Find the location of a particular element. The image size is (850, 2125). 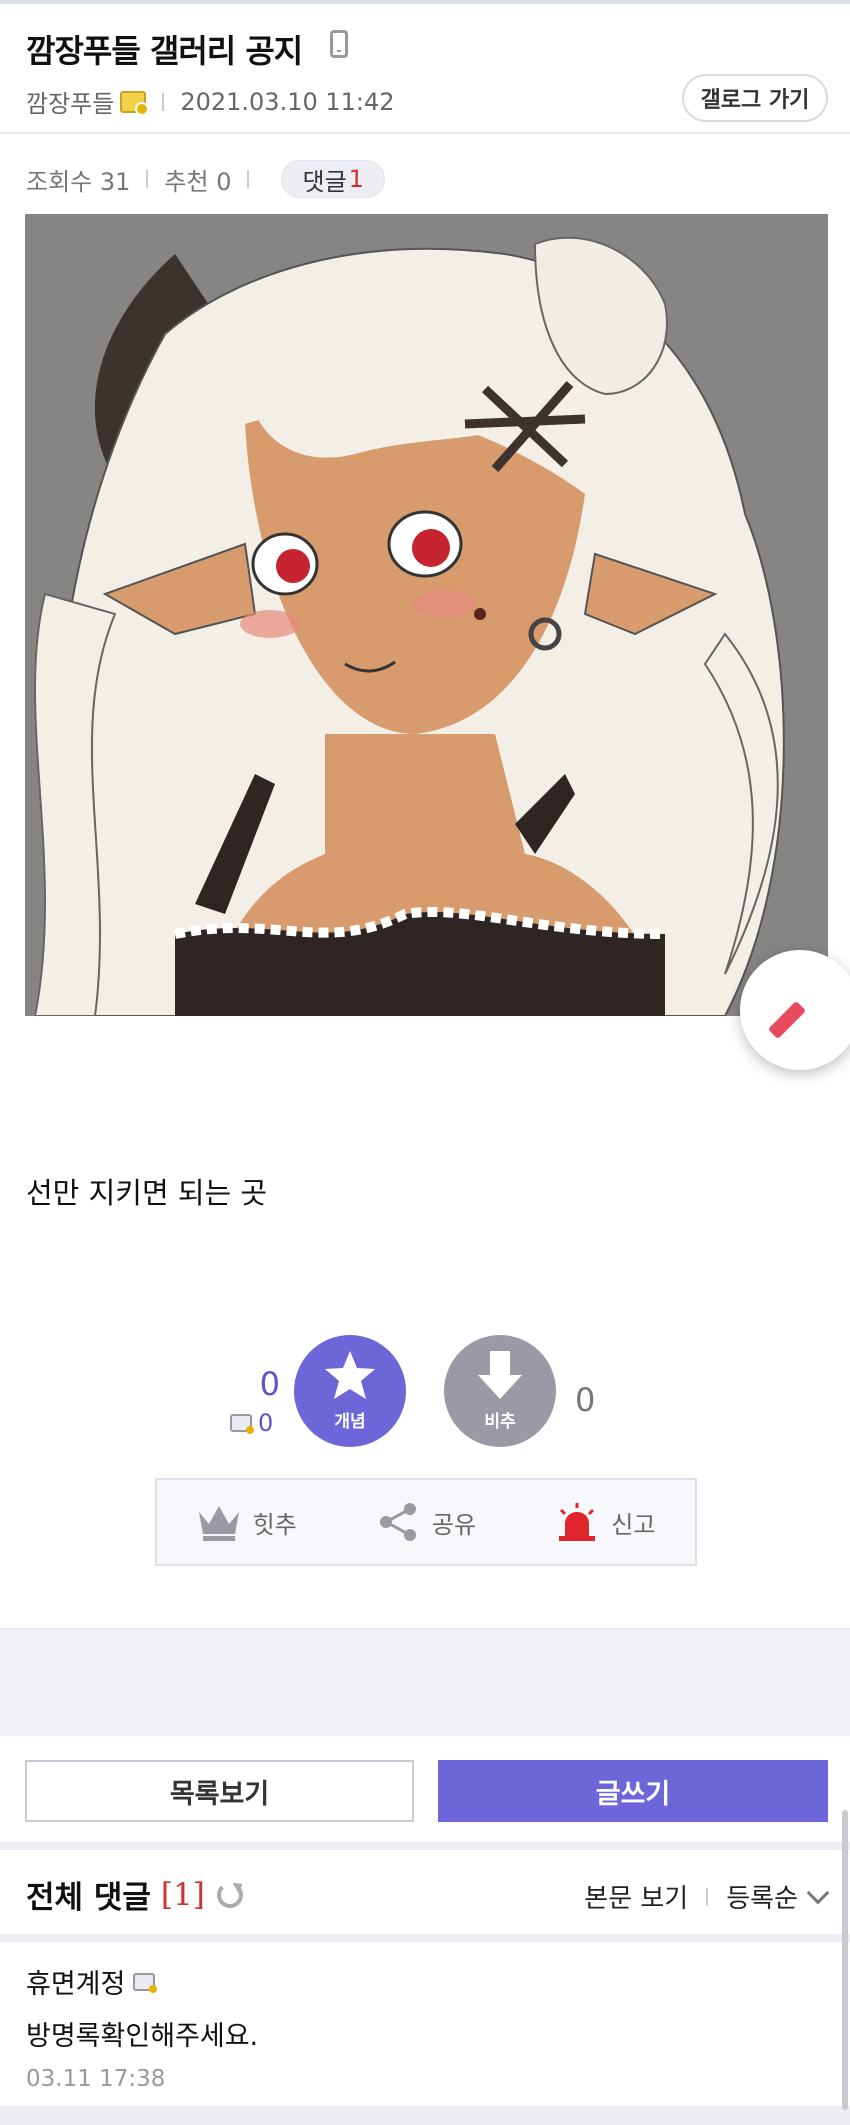

mobile-icon is located at coordinates (339, 44).